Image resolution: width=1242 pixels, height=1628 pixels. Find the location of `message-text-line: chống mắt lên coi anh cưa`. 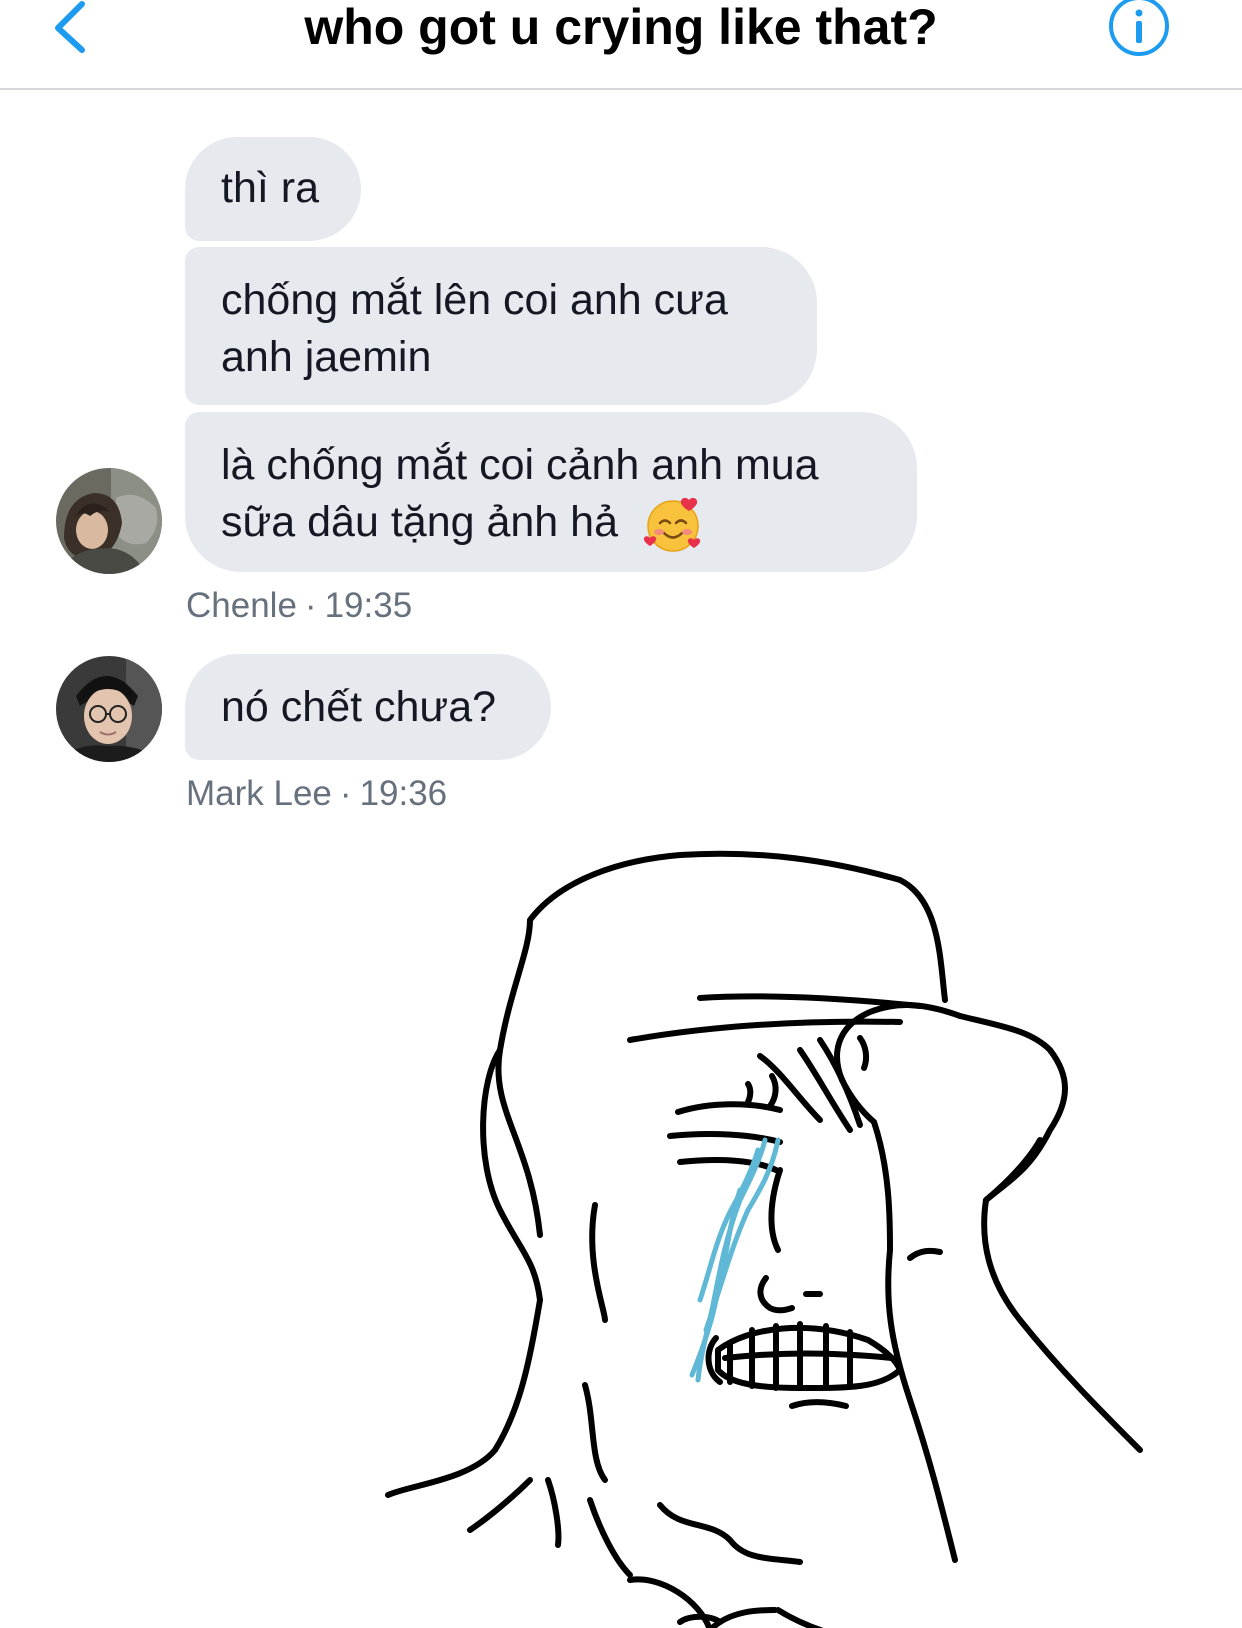

message-text-line: chống mắt lên coi anh cưa is located at coordinates (474, 300).